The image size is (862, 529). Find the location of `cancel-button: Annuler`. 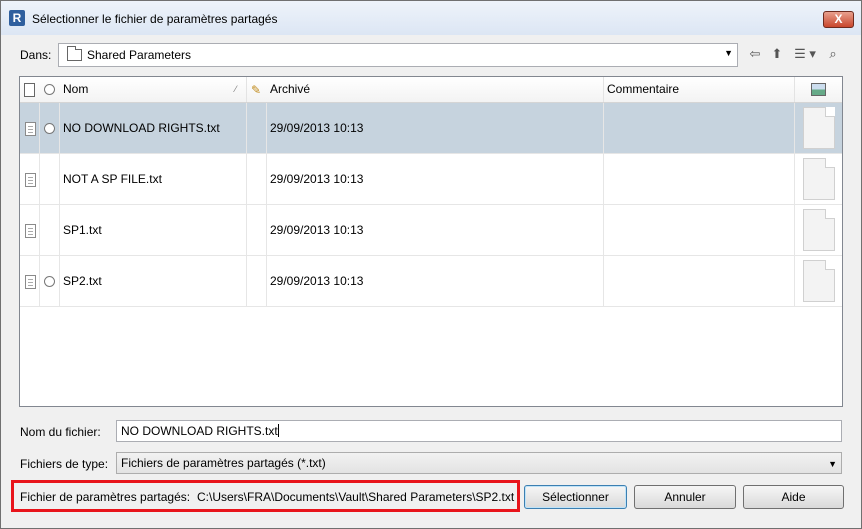

cancel-button: Annuler is located at coordinates (685, 497).